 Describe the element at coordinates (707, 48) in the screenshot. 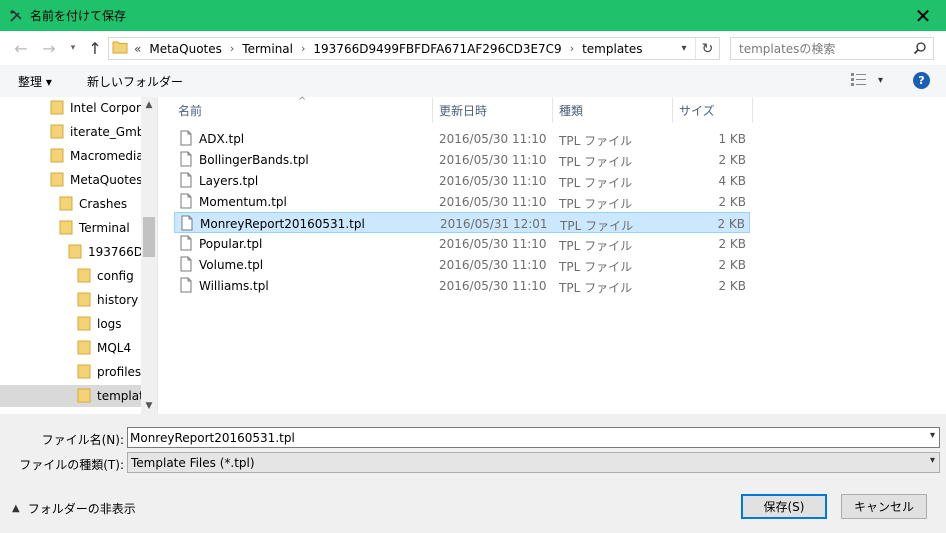

I see `refresh-icon: ↻` at that location.